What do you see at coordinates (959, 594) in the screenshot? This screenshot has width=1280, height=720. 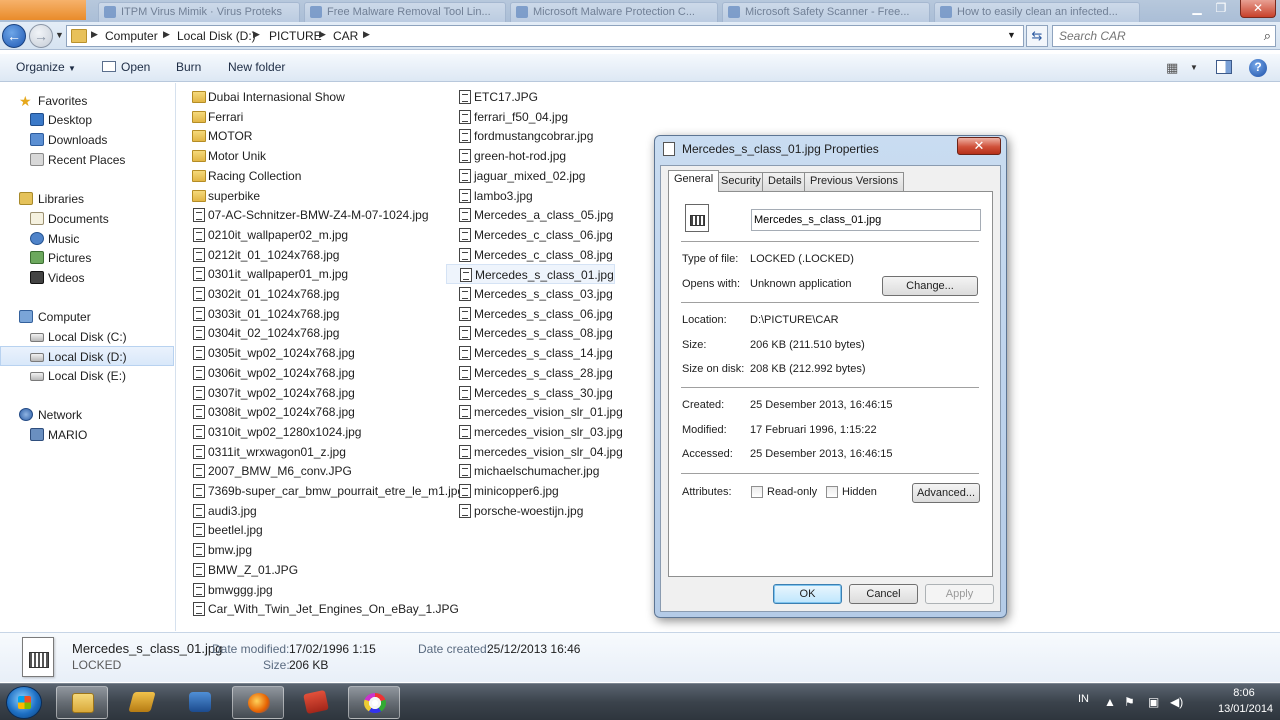 I see `apply-button: Apply` at bounding box center [959, 594].